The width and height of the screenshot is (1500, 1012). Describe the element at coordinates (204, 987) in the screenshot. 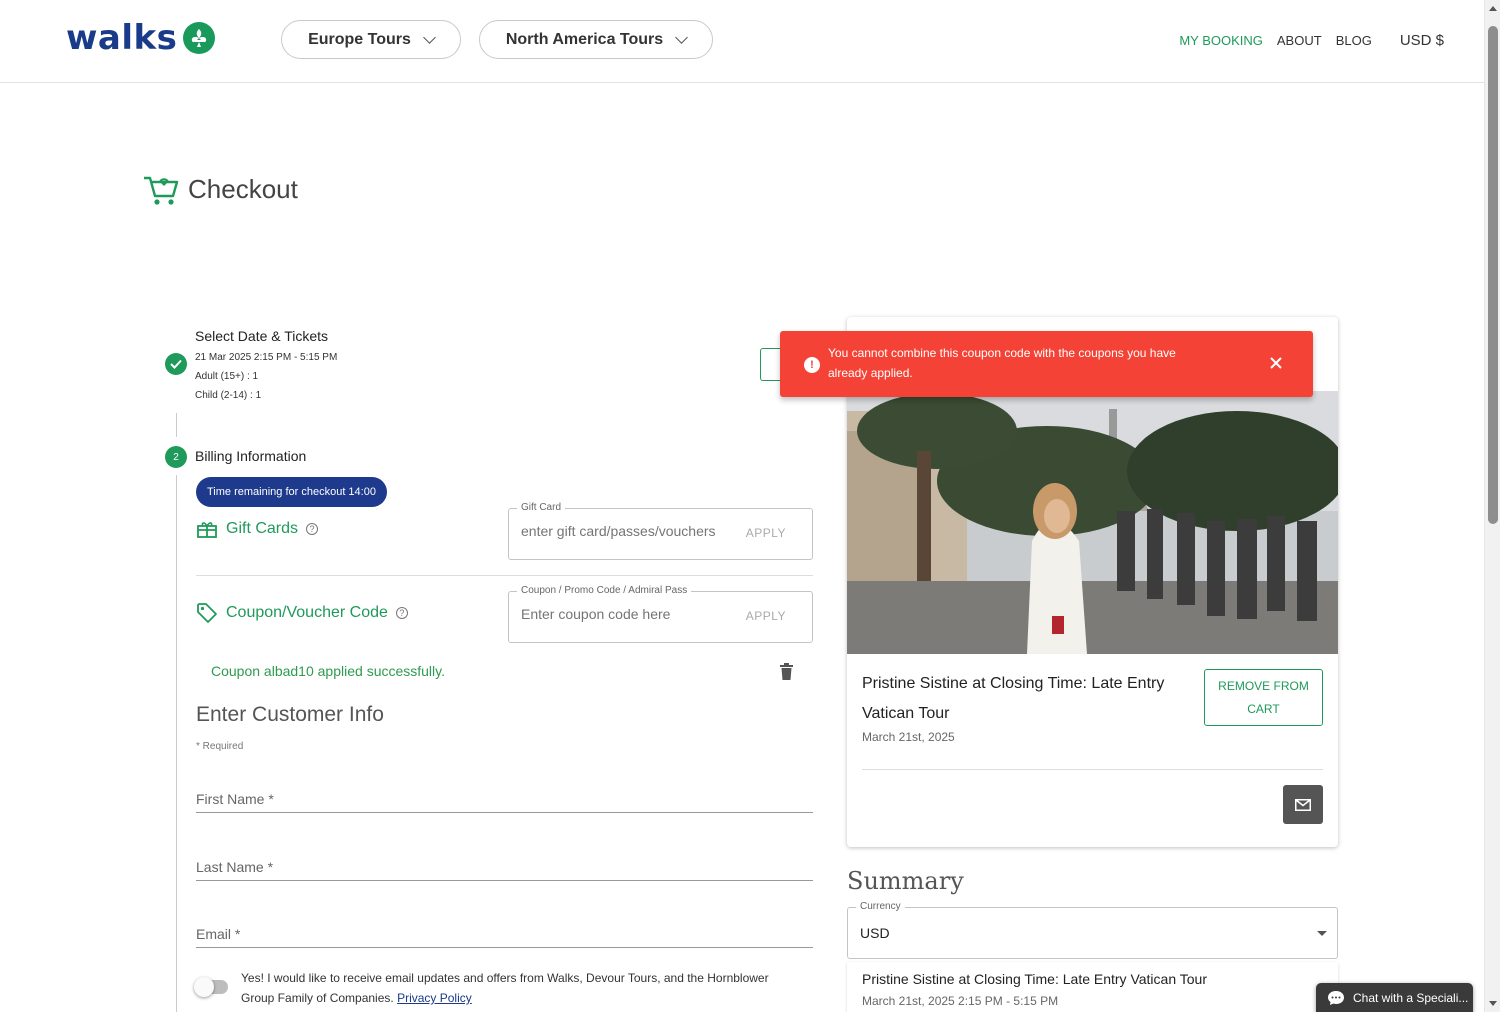

I see `toggle-knob` at that location.